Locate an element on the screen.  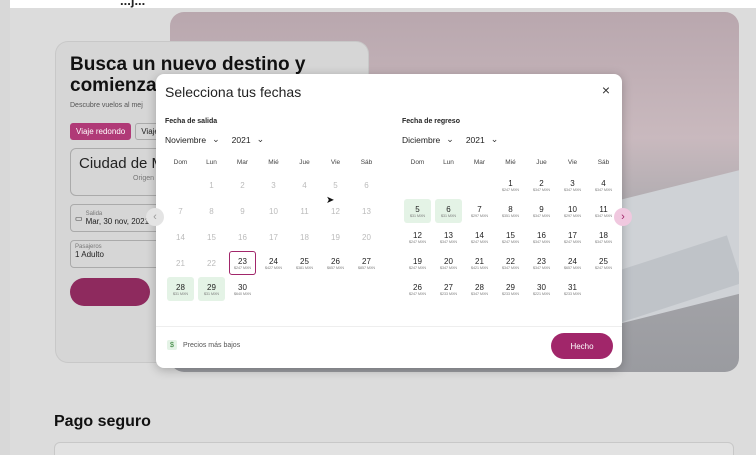
day-number: 15 is located at coordinates (211, 237).